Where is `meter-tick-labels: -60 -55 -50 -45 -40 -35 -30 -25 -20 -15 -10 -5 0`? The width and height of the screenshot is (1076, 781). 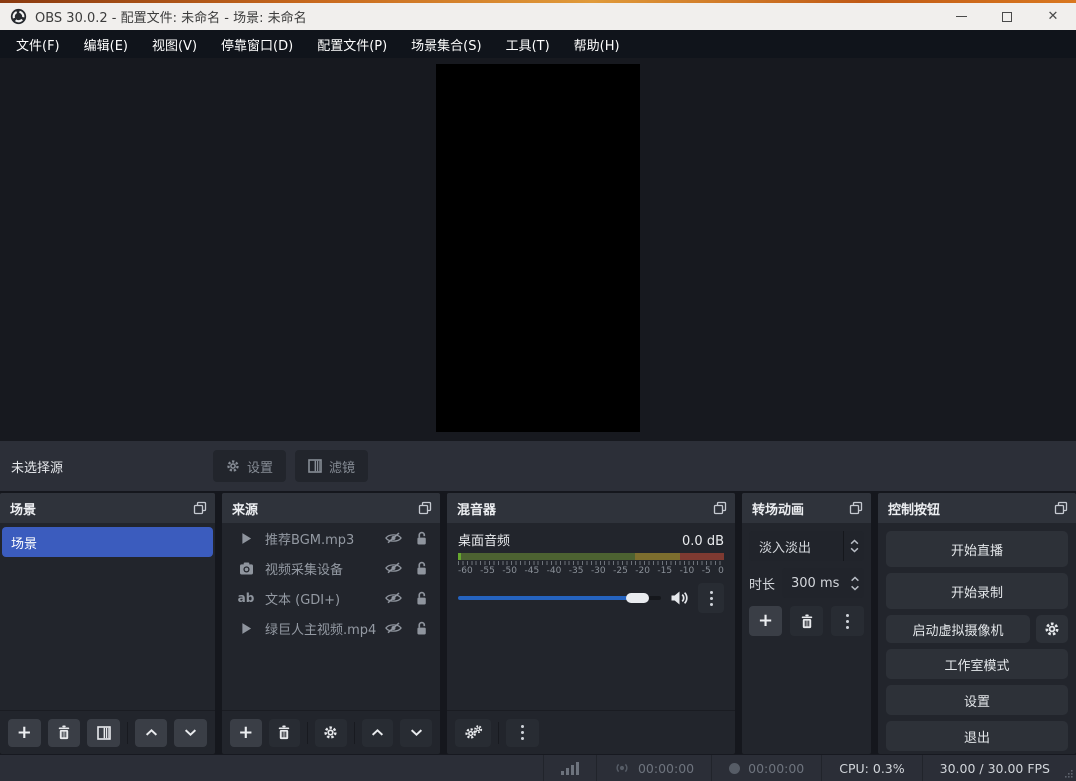
meter-tick-labels: -60 -55 -50 -45 -40 -35 -30 -25 -20 -15 -10 -5 0 is located at coordinates (591, 571).